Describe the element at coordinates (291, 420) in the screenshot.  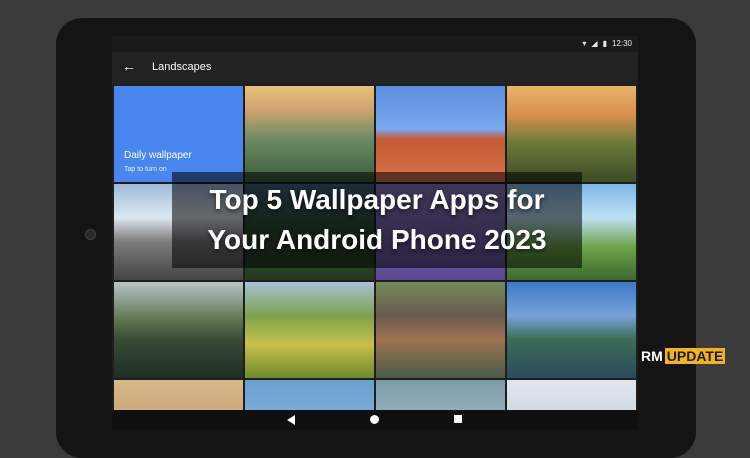
I see `nav-back-icon` at that location.